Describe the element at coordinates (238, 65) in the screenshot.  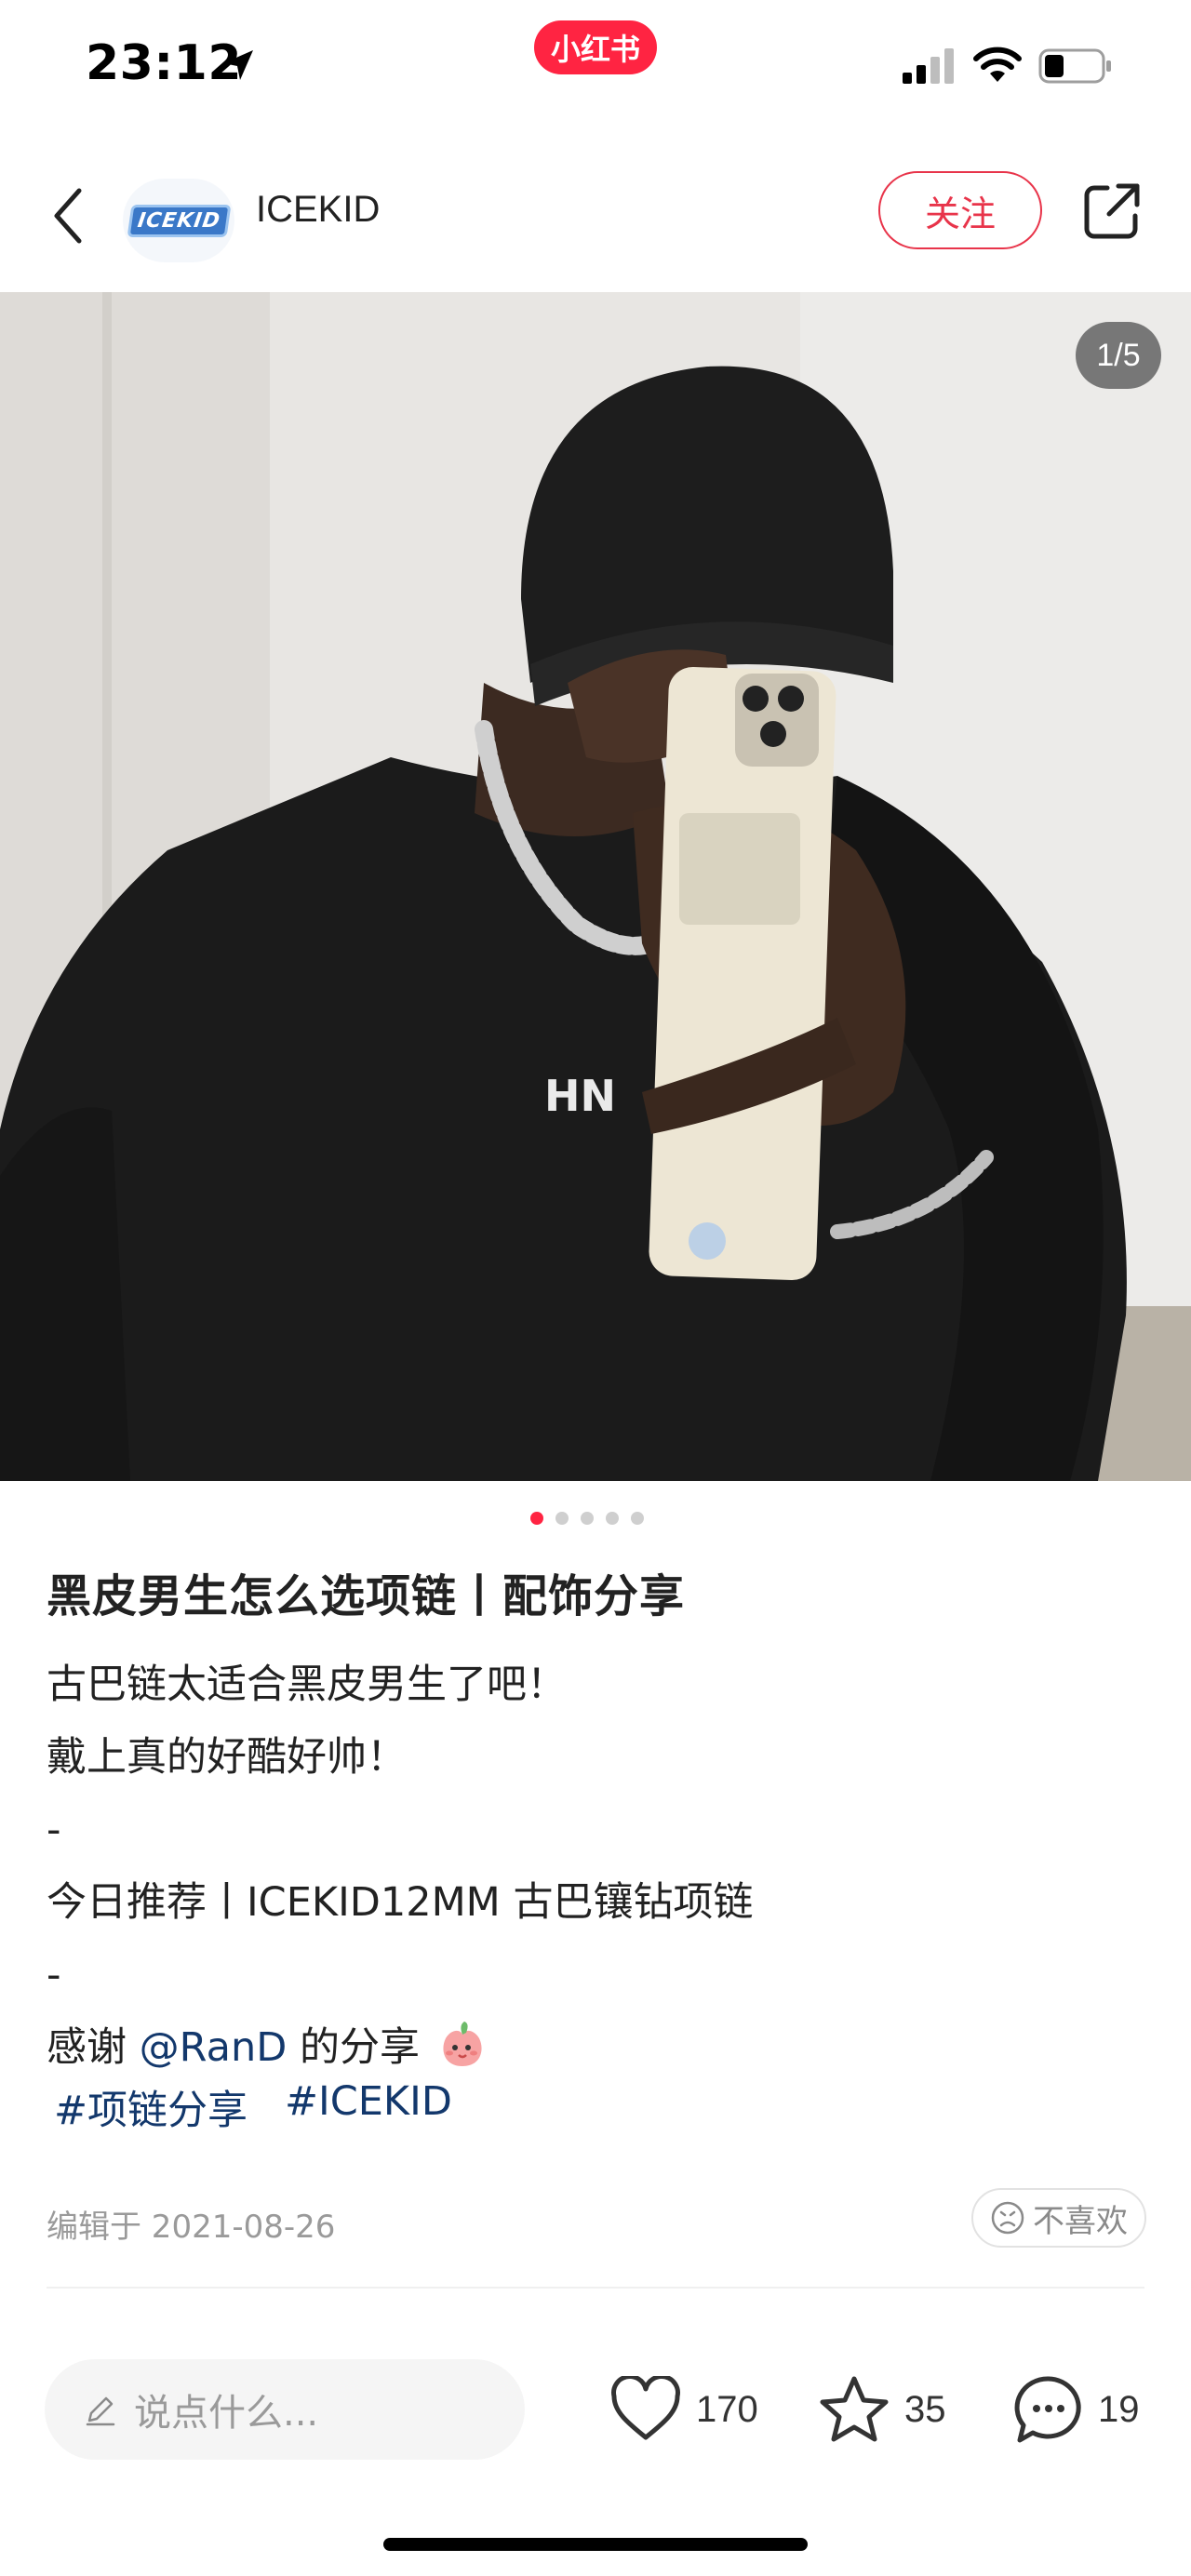
I see `location-arrow-icon` at that location.